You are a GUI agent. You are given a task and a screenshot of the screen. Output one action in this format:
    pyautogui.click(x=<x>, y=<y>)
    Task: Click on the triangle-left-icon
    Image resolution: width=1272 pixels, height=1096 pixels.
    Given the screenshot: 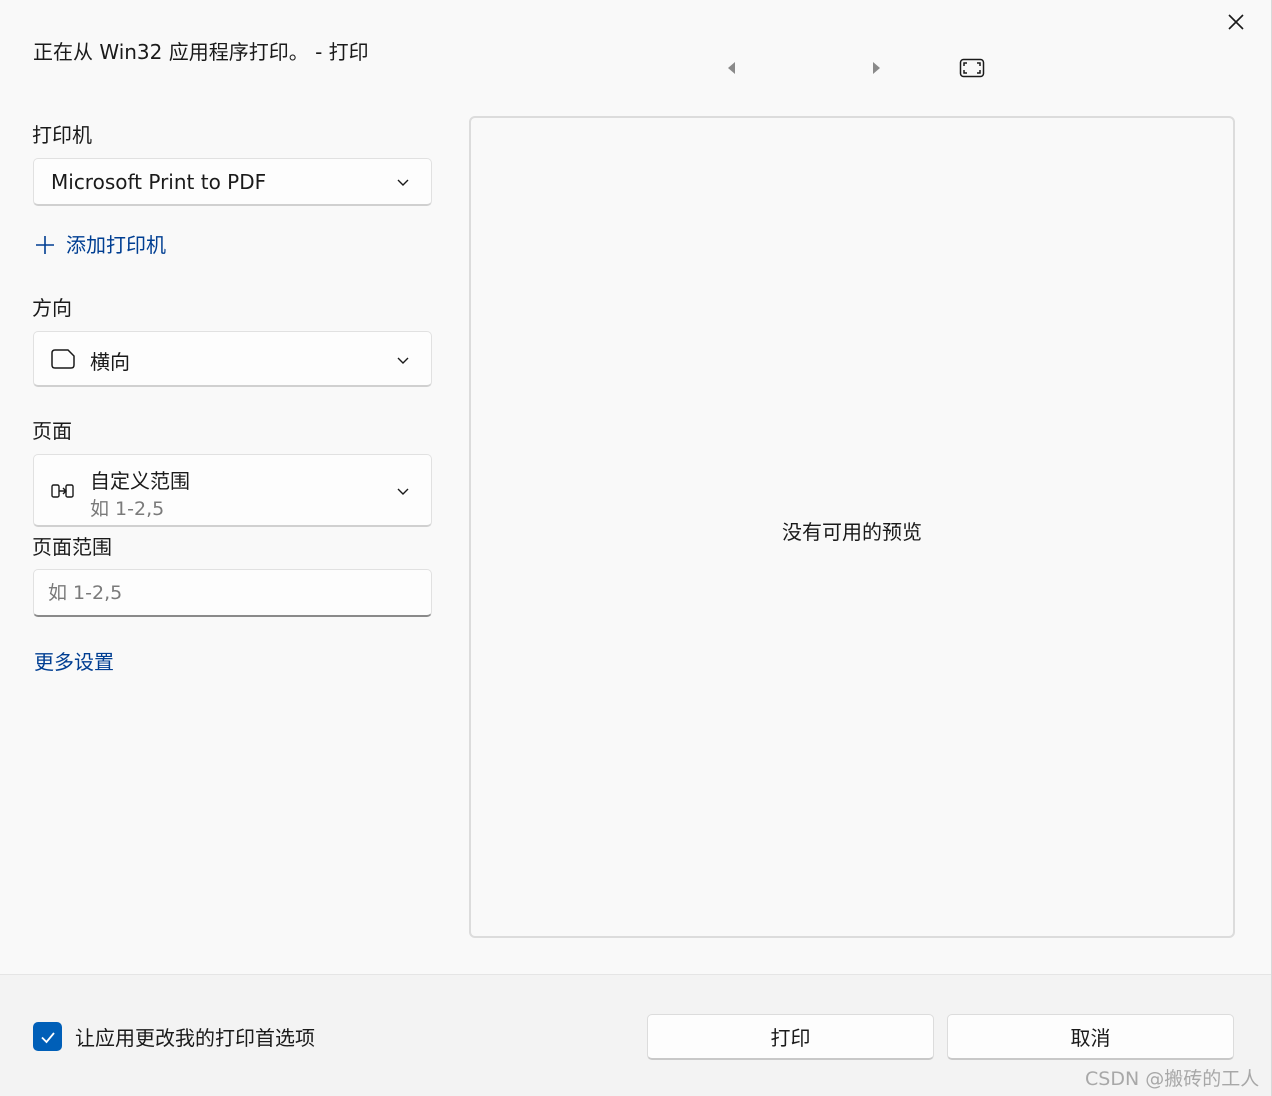 What is the action you would take?
    pyautogui.click(x=731, y=68)
    